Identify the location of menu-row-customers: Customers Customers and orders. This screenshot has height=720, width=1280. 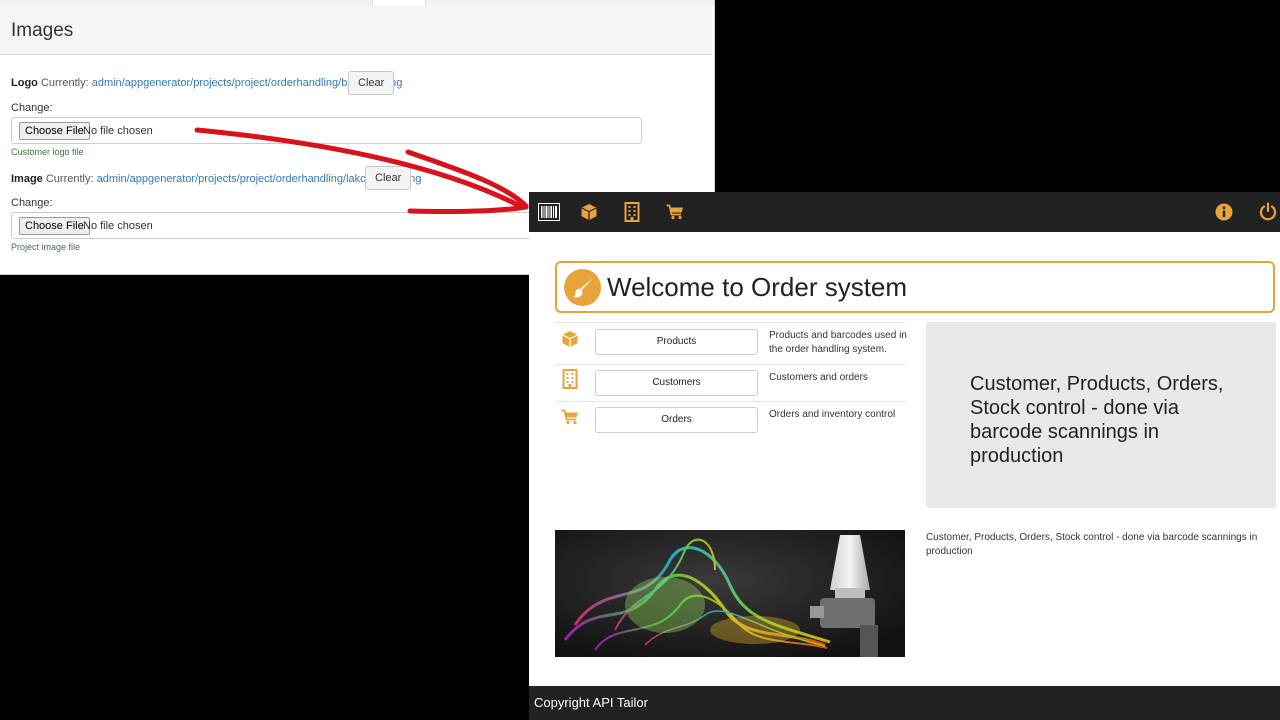
(730, 383).